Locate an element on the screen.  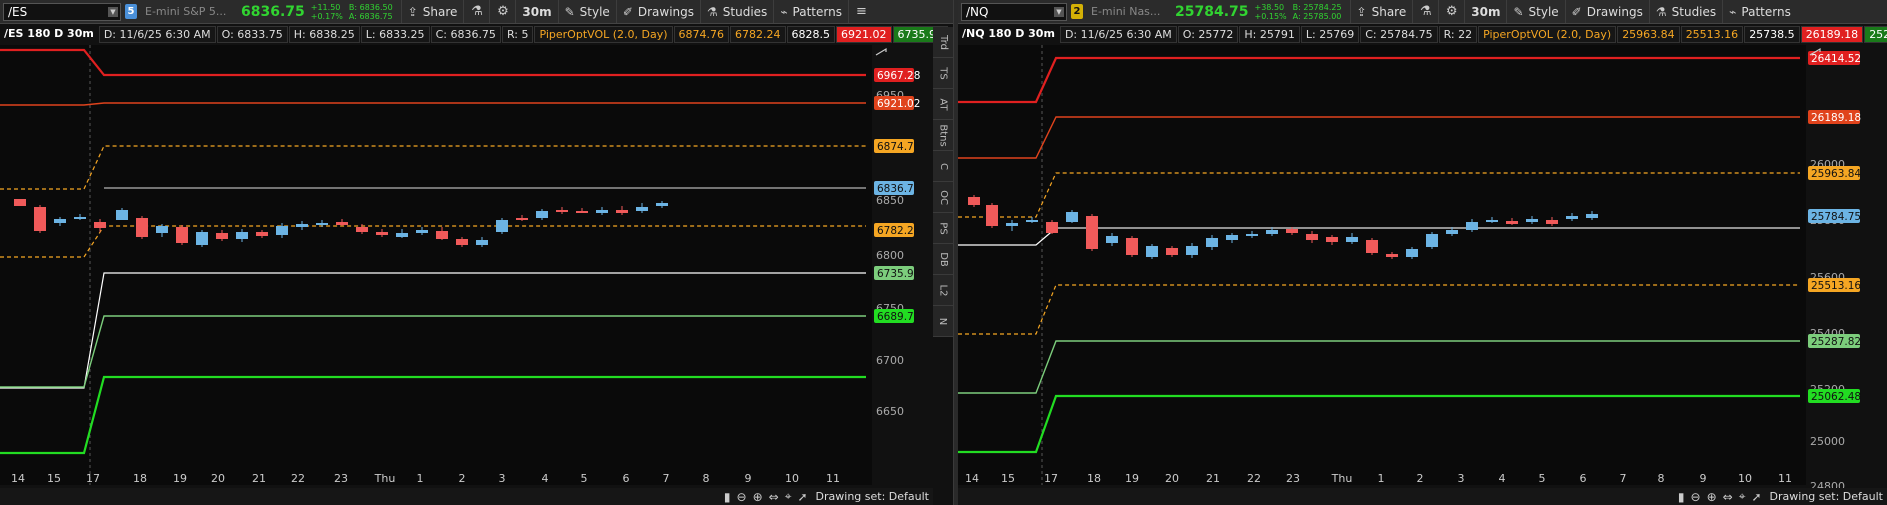
x-axis-tick: 11 is located at coordinates (833, 478).